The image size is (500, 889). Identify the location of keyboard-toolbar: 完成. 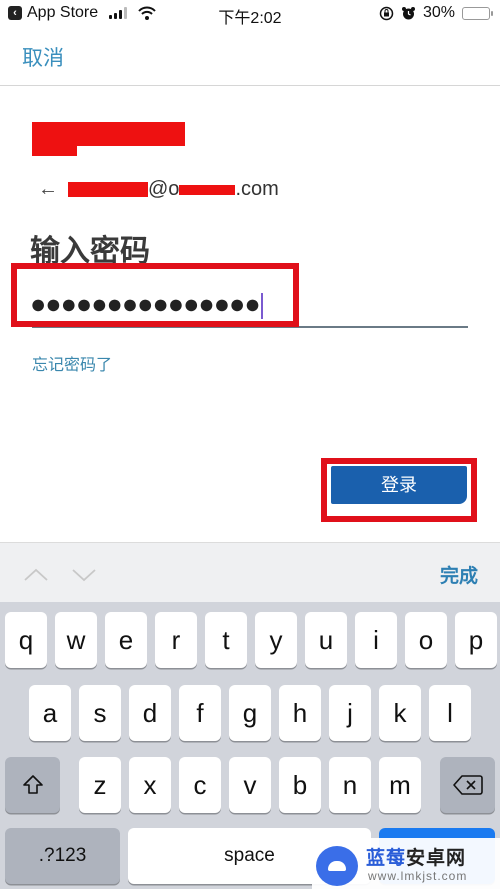
(250, 572).